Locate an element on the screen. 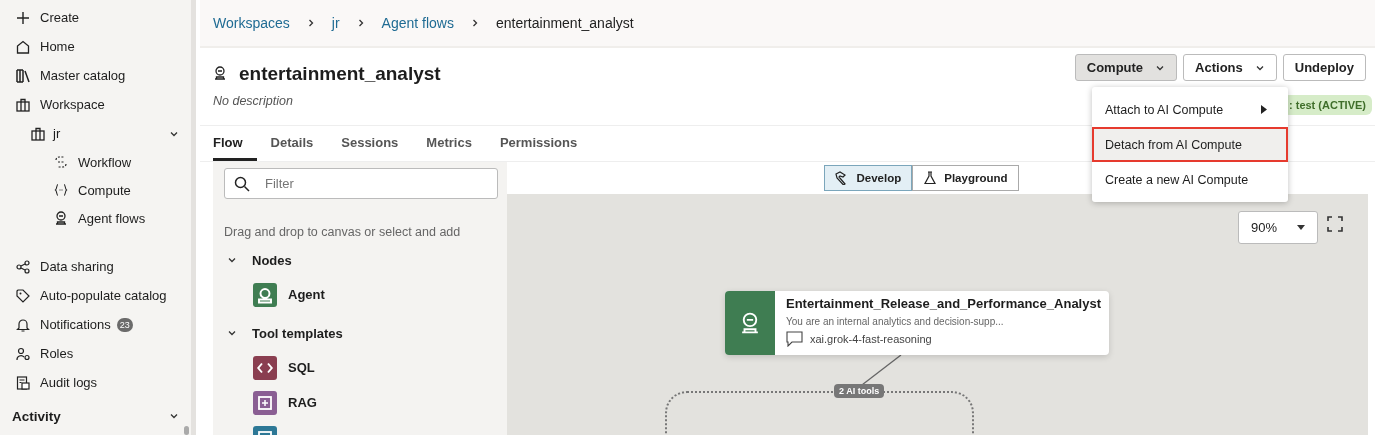 The height and width of the screenshot is (435, 1375). workflow-icon is located at coordinates (61, 162).